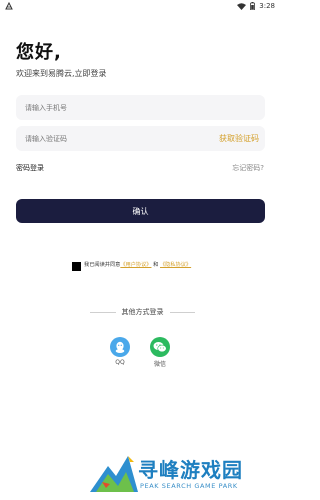 The height and width of the screenshot is (500, 320). I want to click on forgot-password-link: 忘记密码?, so click(248, 168).